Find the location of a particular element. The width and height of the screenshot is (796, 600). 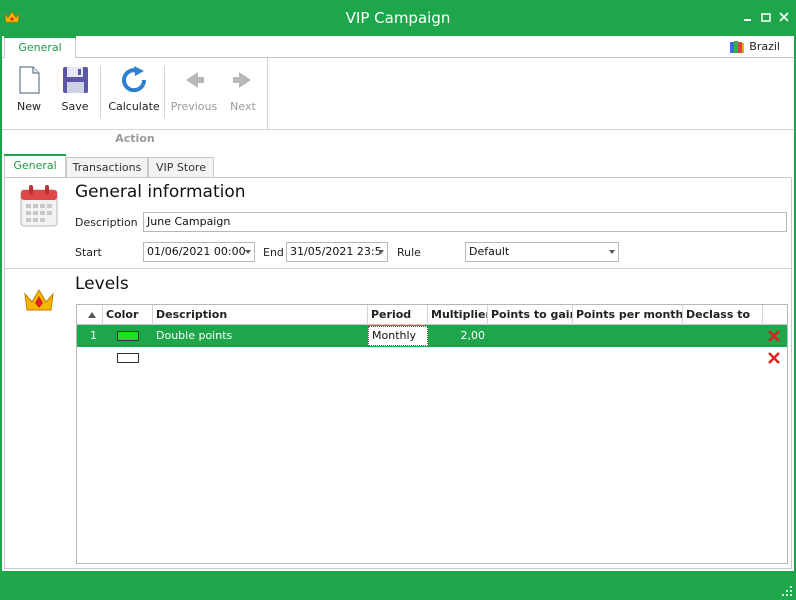

new-label: New is located at coordinates (29, 106).